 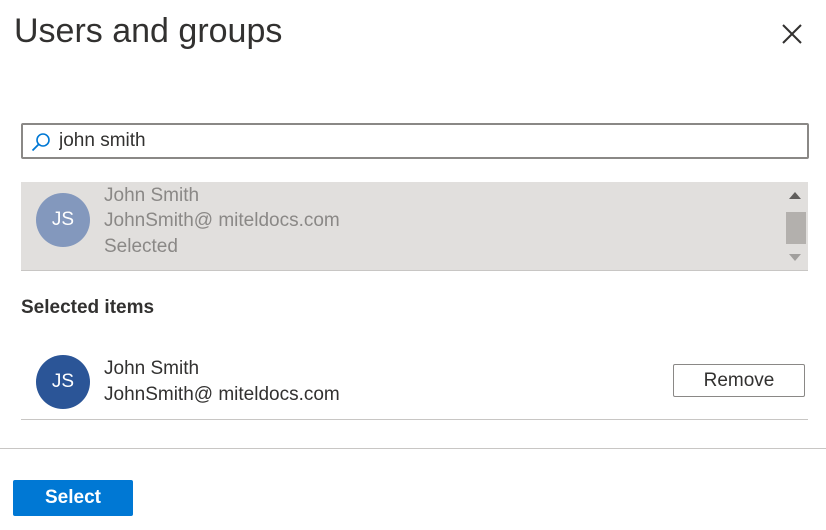 What do you see at coordinates (795, 257) in the screenshot?
I see `scroll-down-arrow-icon` at bounding box center [795, 257].